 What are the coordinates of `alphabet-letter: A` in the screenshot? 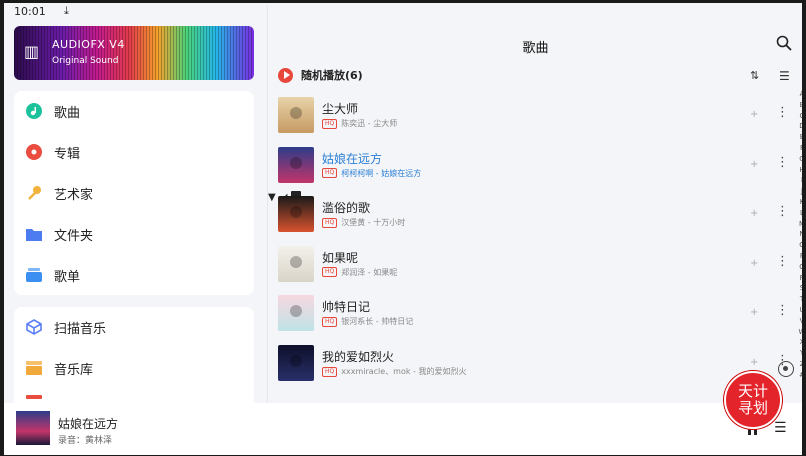 It's located at (799, 94).